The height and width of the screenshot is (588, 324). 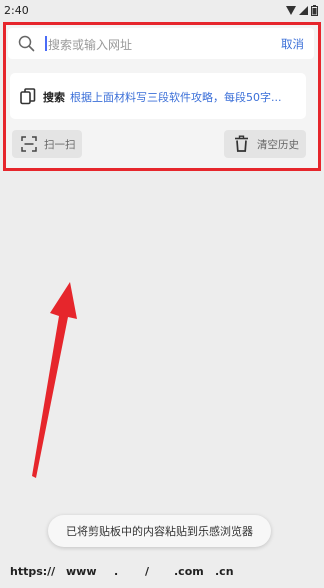 I want to click on clipboard-toast: 已将剪贴板中的内容粘贴到乐感浏览器, so click(x=159, y=531).